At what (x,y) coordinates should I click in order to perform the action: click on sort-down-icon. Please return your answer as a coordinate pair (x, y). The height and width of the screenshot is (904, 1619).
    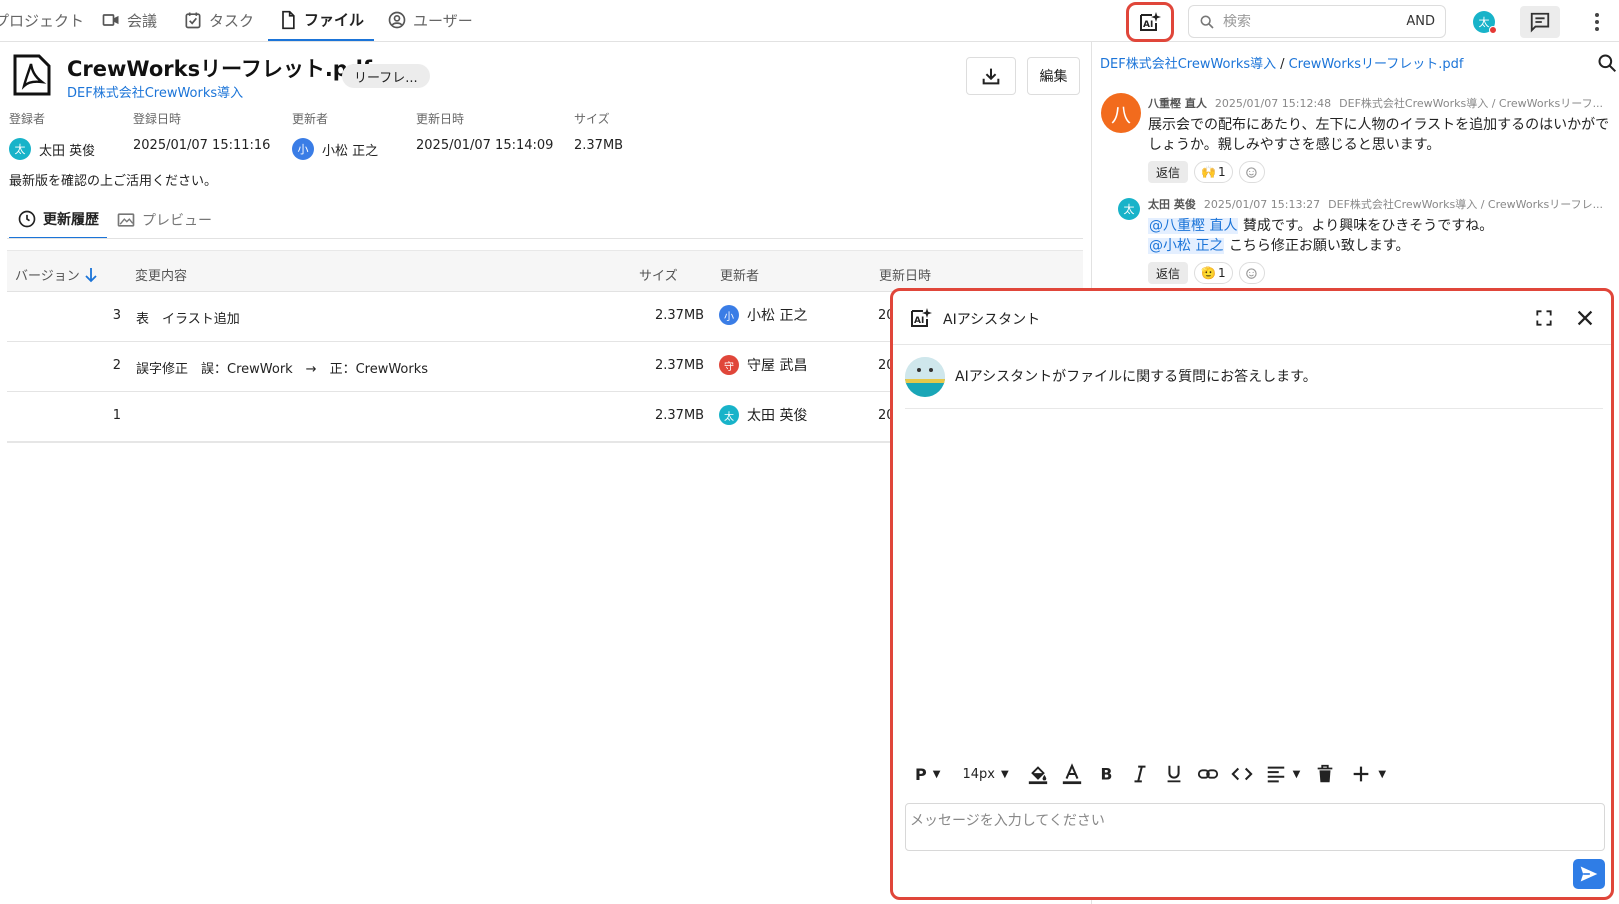
    Looking at the image, I should click on (91, 274).